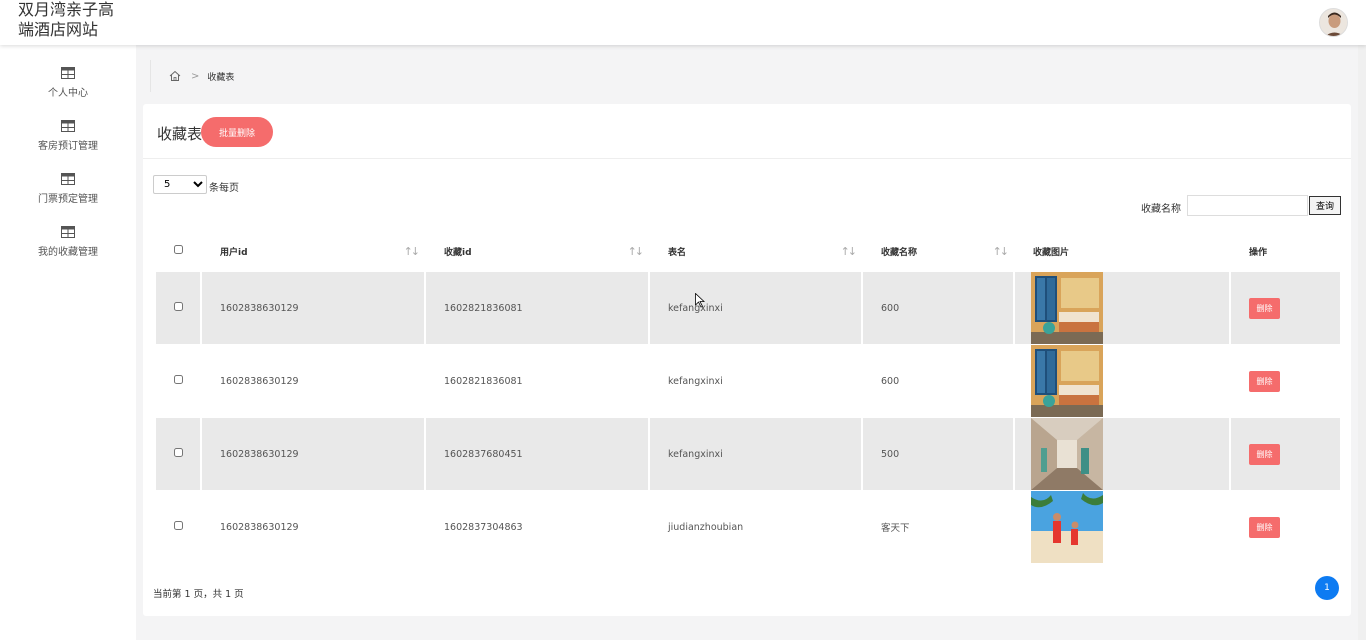 This screenshot has width=1366, height=640. I want to click on breadcrumb-current: 收藏表, so click(221, 77).